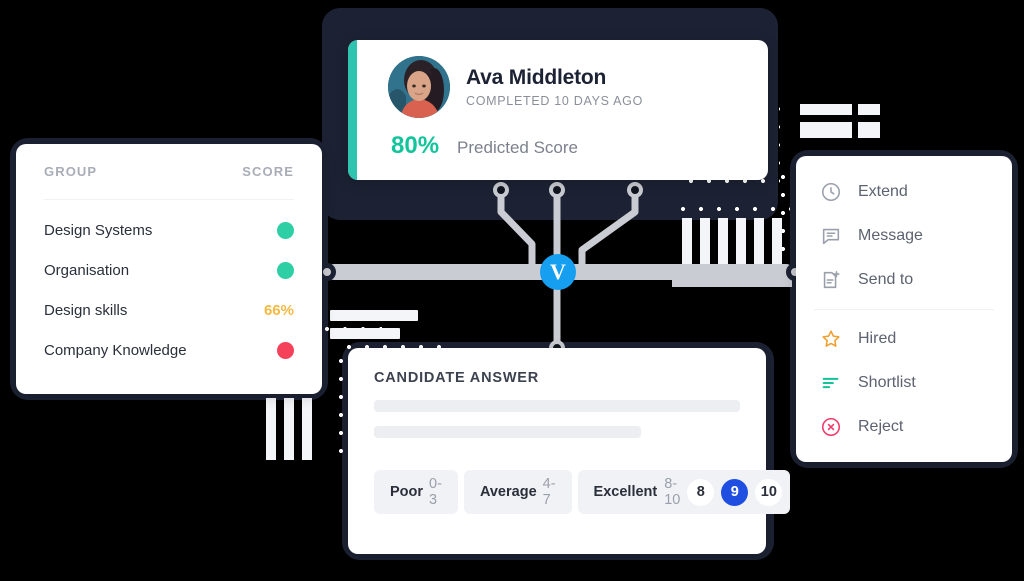 This screenshot has height=581, width=1024. What do you see at coordinates (557, 190) in the screenshot?
I see `graph-node-top-center` at bounding box center [557, 190].